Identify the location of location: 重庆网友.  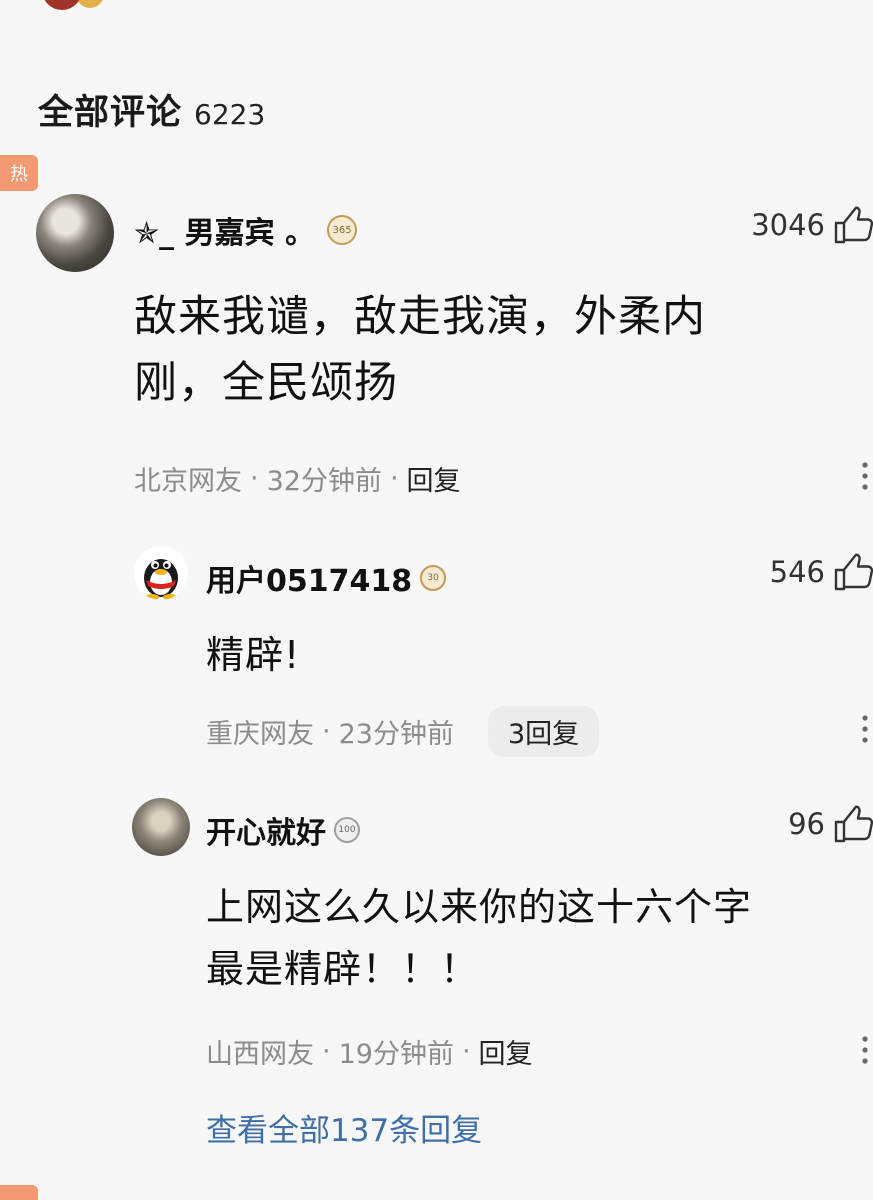
(260, 734).